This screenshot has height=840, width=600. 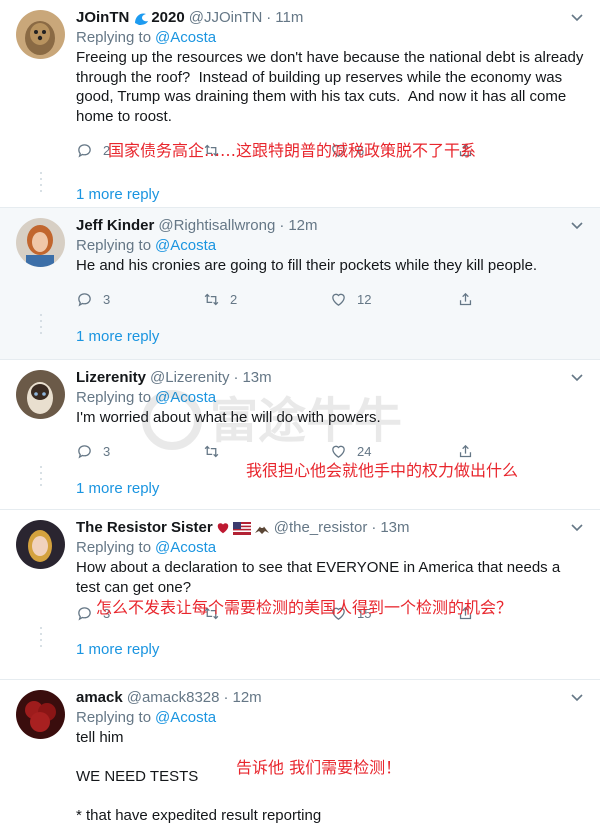 What do you see at coordinates (289, 18) in the screenshot?
I see `timestamp: 11m` at bounding box center [289, 18].